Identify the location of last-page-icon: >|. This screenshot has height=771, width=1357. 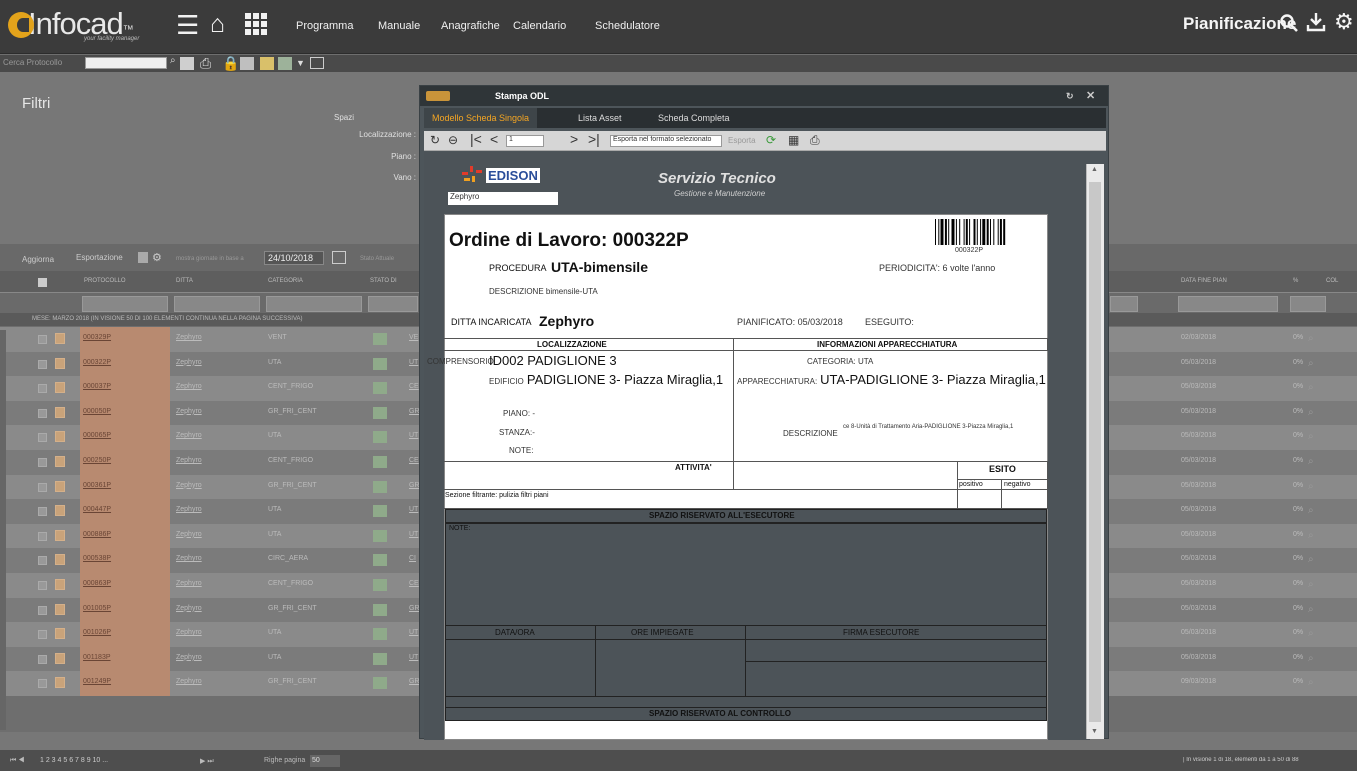
(594, 139).